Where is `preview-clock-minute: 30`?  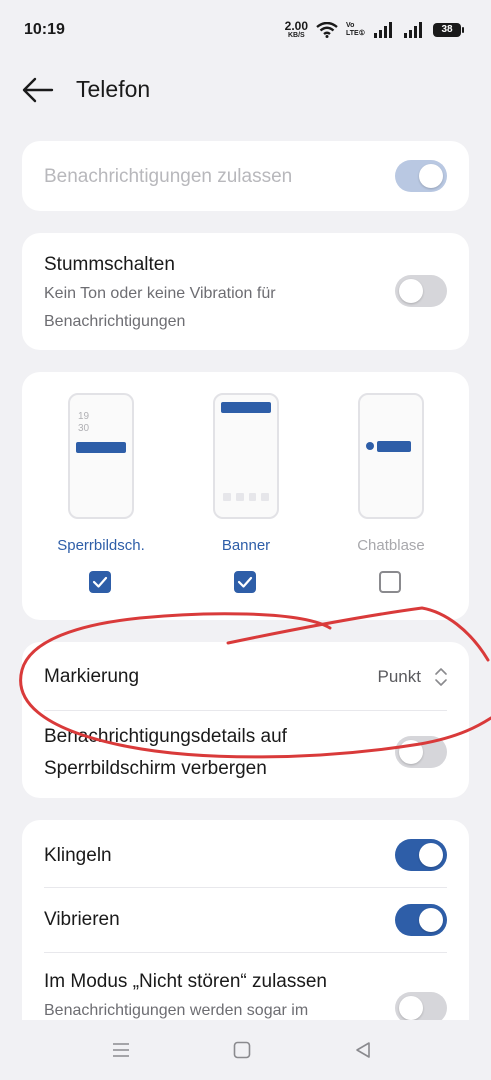
preview-clock-minute: 30 is located at coordinates (84, 428).